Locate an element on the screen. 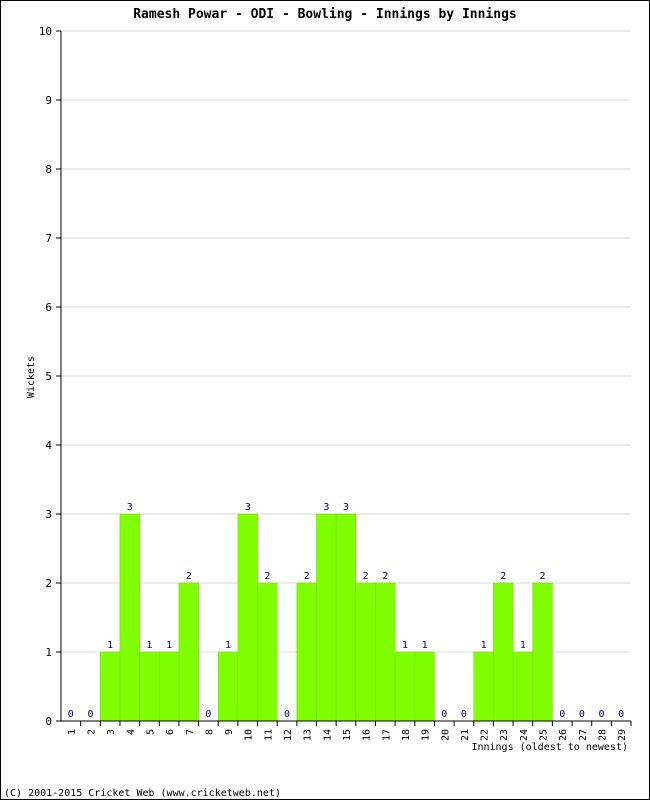  x-tick-label: 4 is located at coordinates (131, 732).